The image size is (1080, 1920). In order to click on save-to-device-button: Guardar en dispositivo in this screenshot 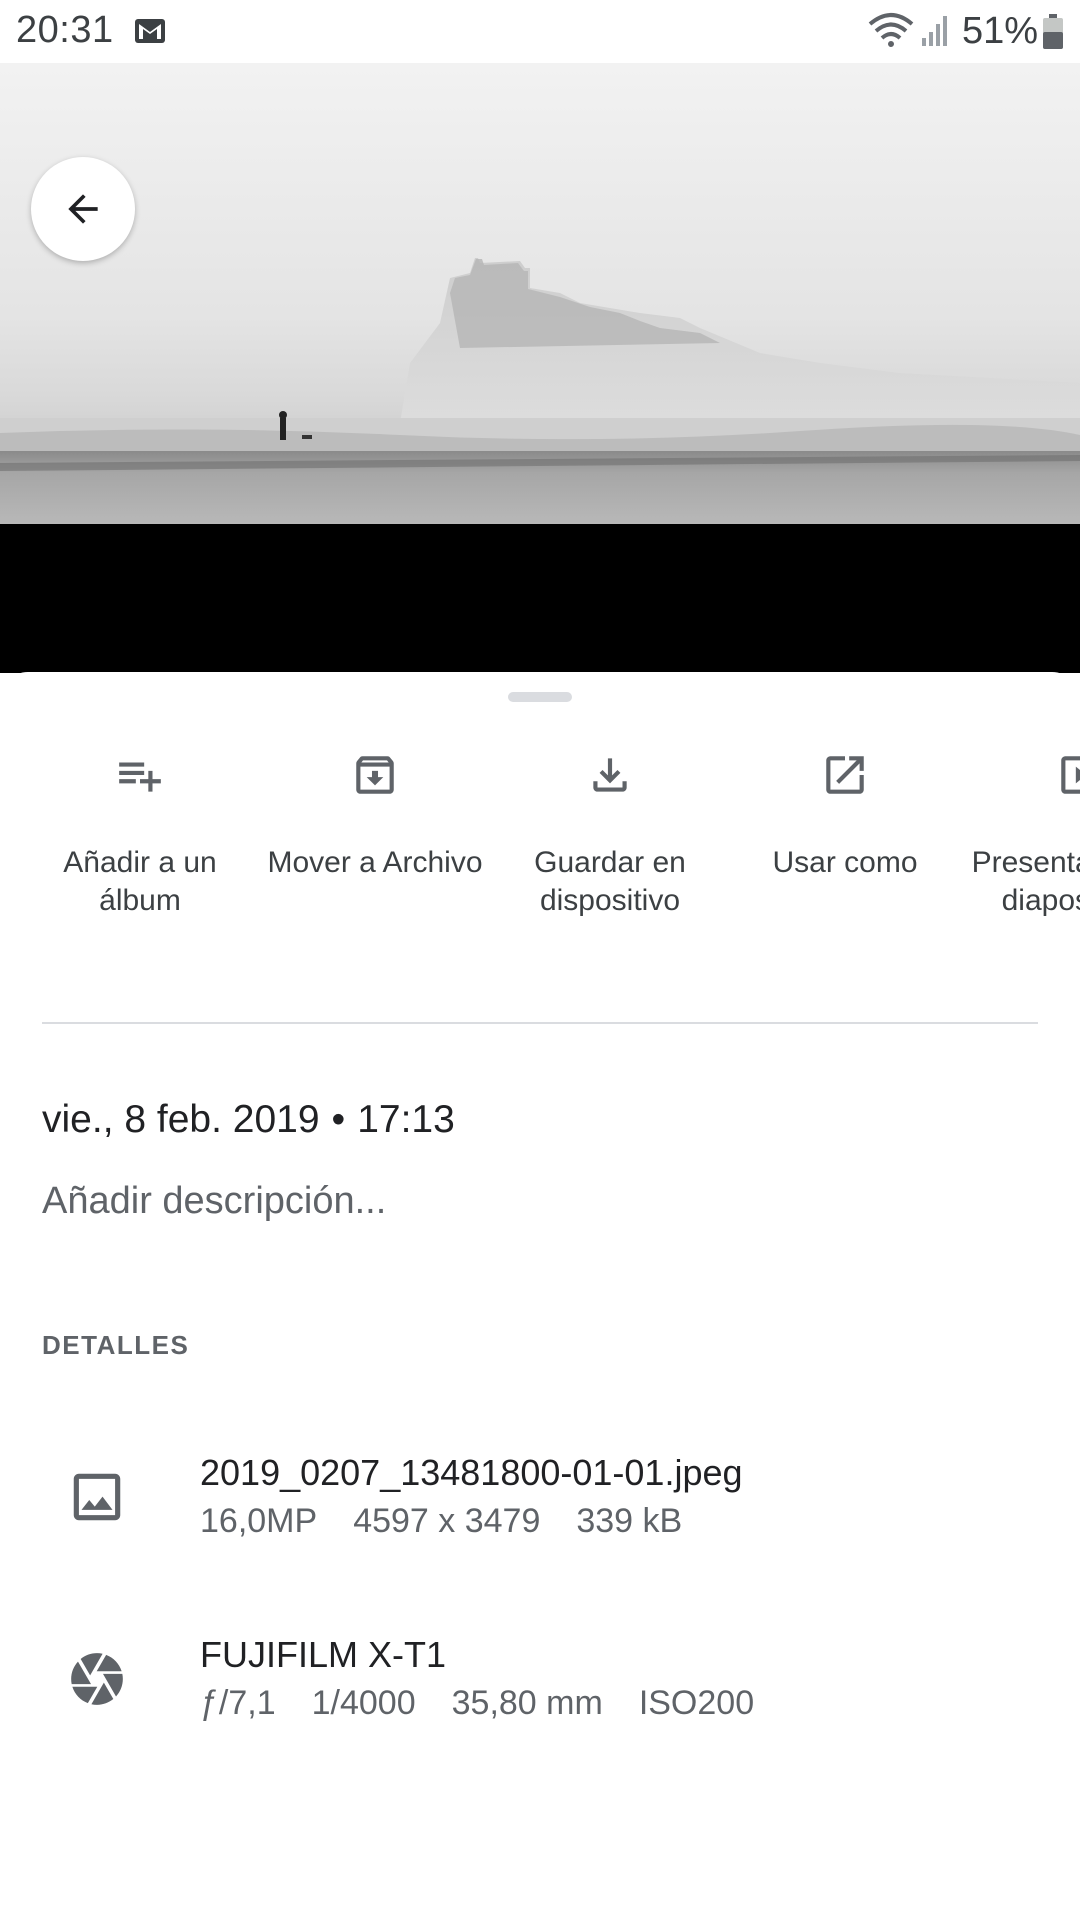, I will do `click(610, 852)`.